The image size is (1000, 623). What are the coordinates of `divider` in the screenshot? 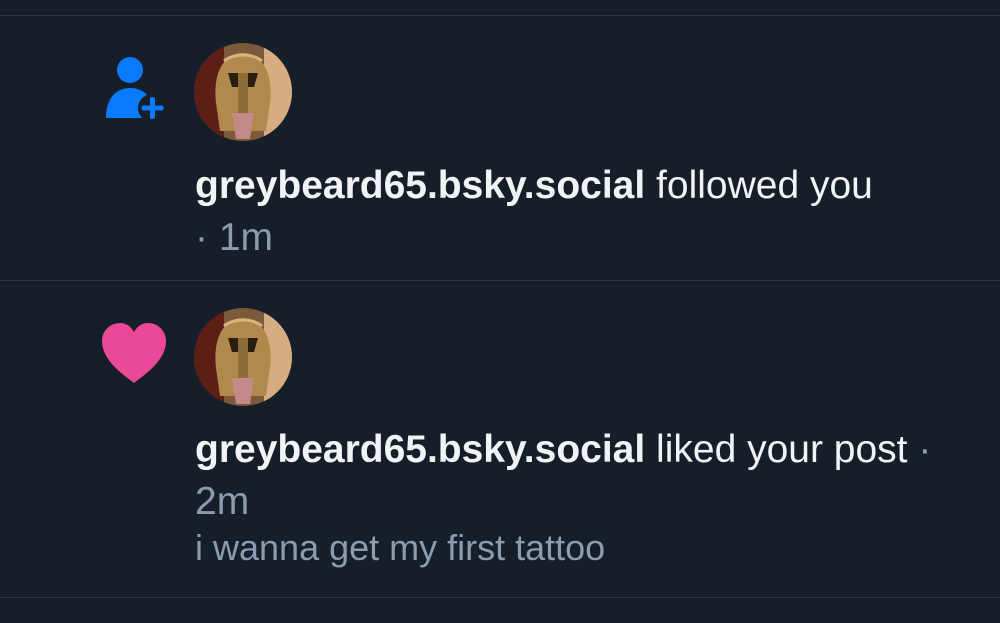 It's located at (500, 597).